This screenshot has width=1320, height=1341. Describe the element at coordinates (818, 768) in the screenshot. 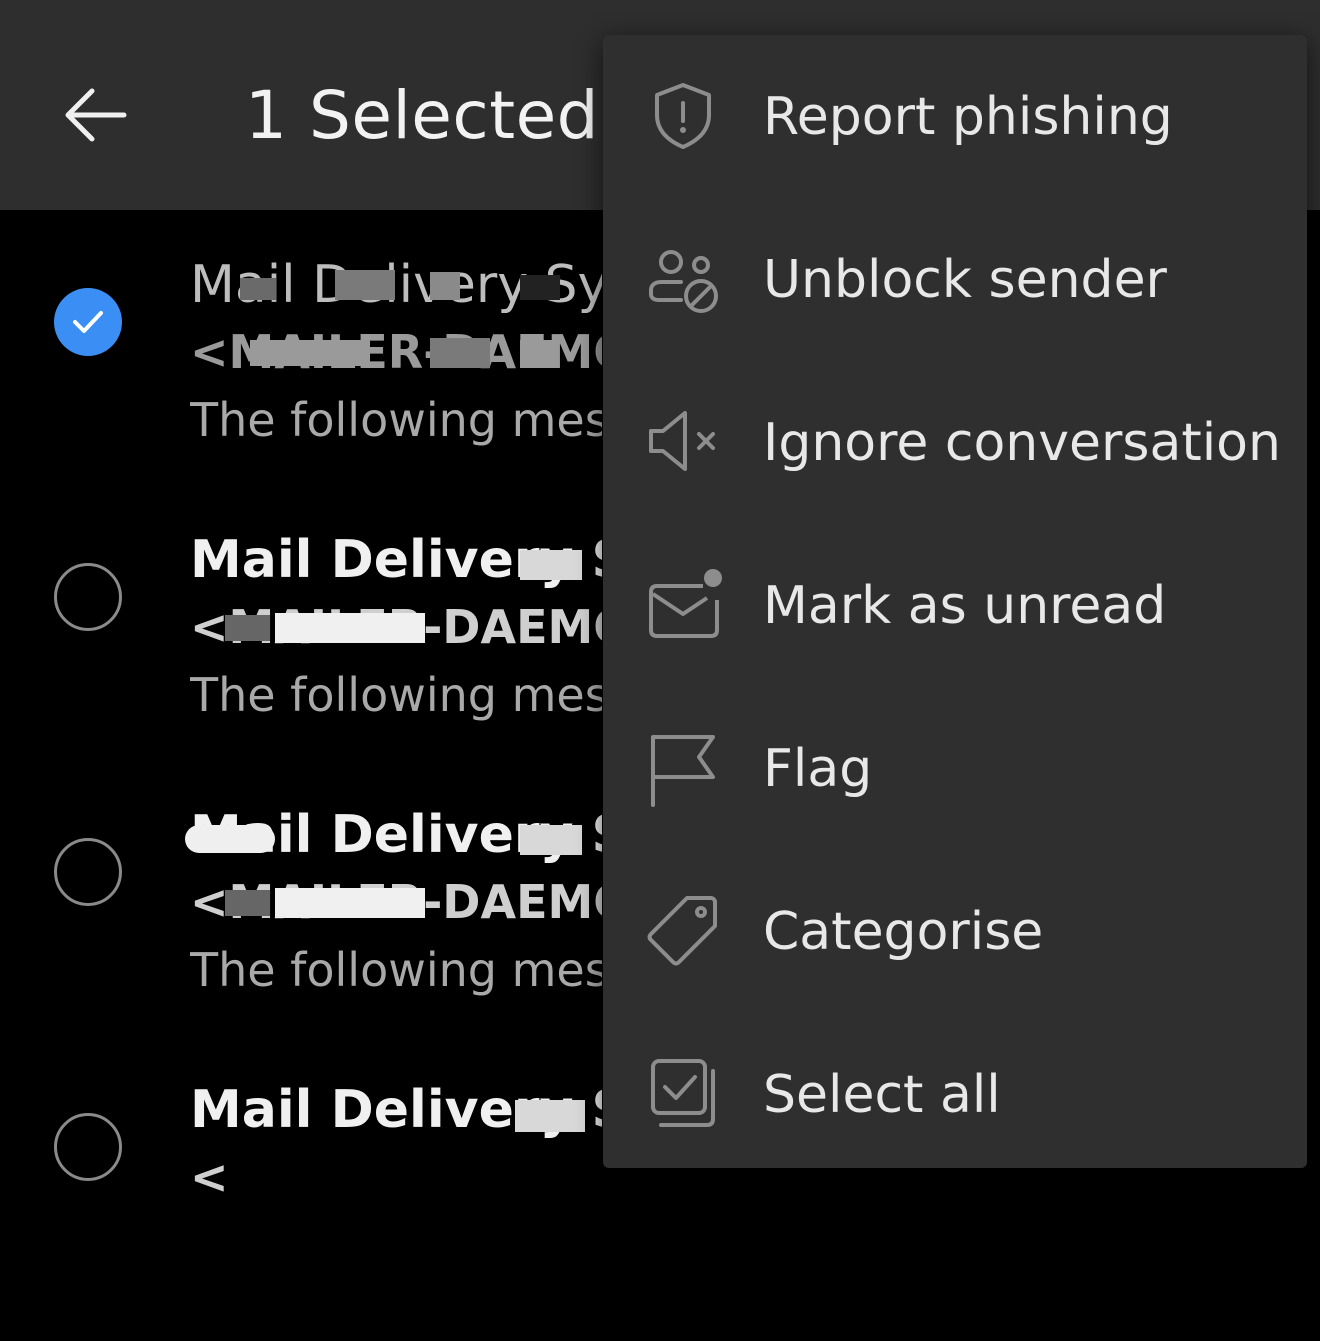

I see `menu-label: Flag` at that location.